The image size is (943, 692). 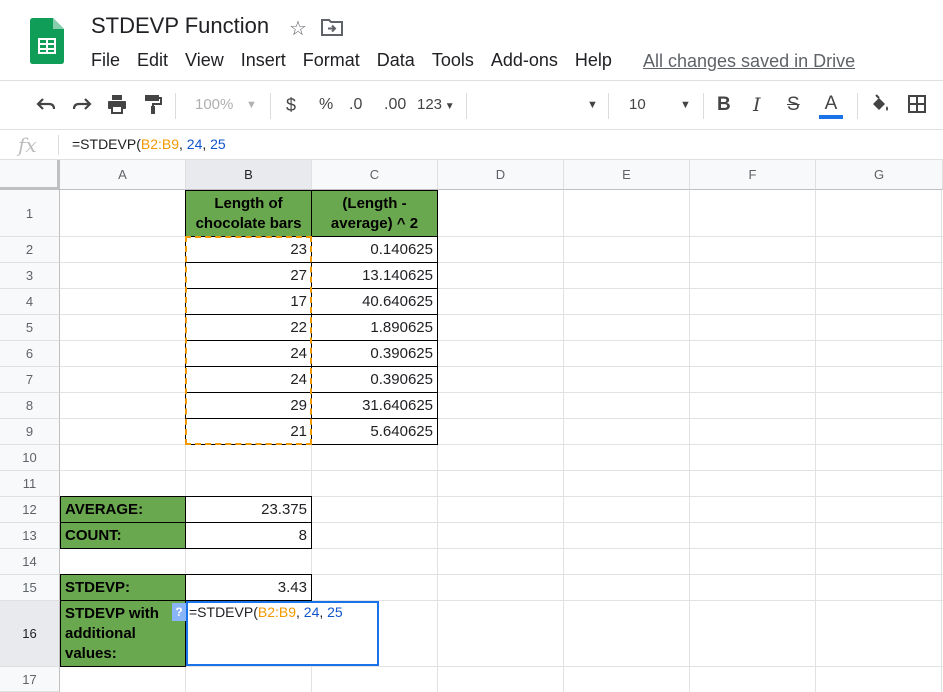 I want to click on row-header-2: 2, so click(x=30, y=250).